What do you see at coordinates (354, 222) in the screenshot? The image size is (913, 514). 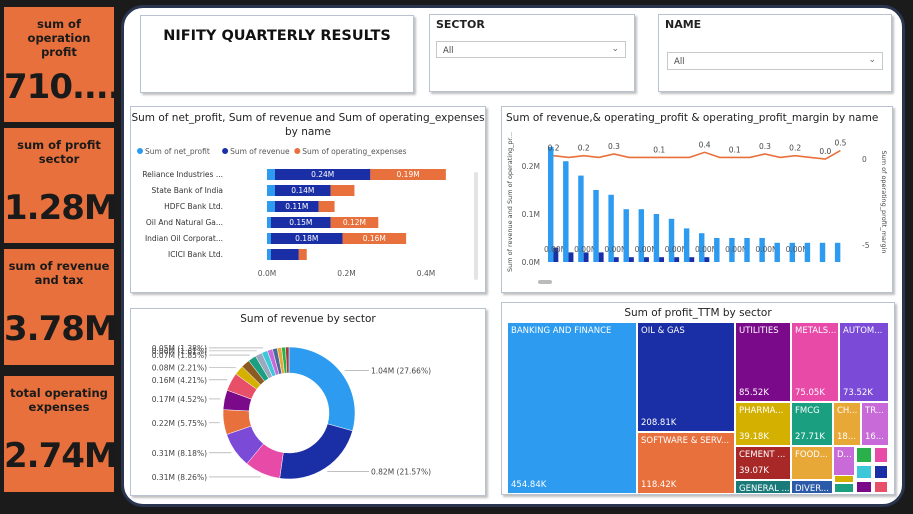 I see `data-label: 0.12M` at bounding box center [354, 222].